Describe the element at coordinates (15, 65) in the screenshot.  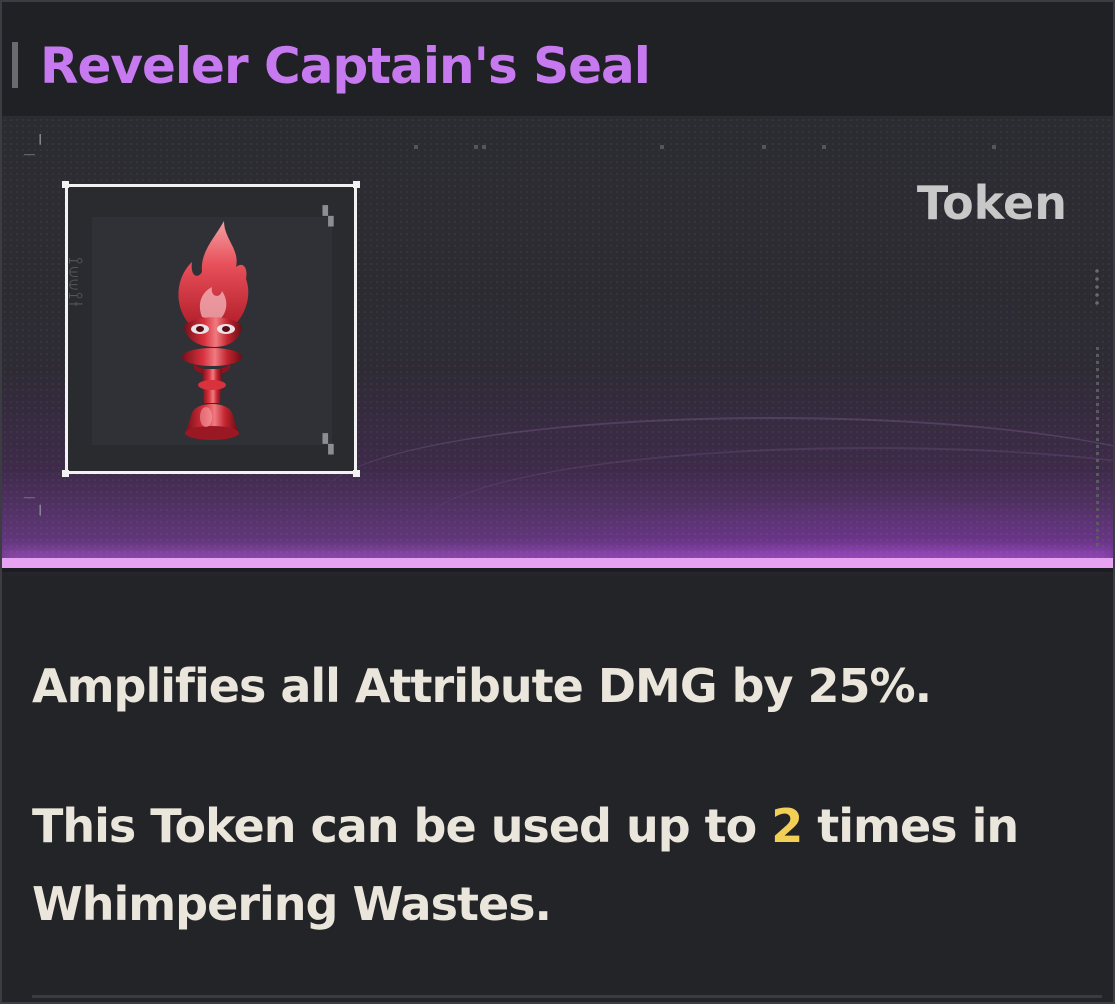
I see `header-accent-bar` at that location.